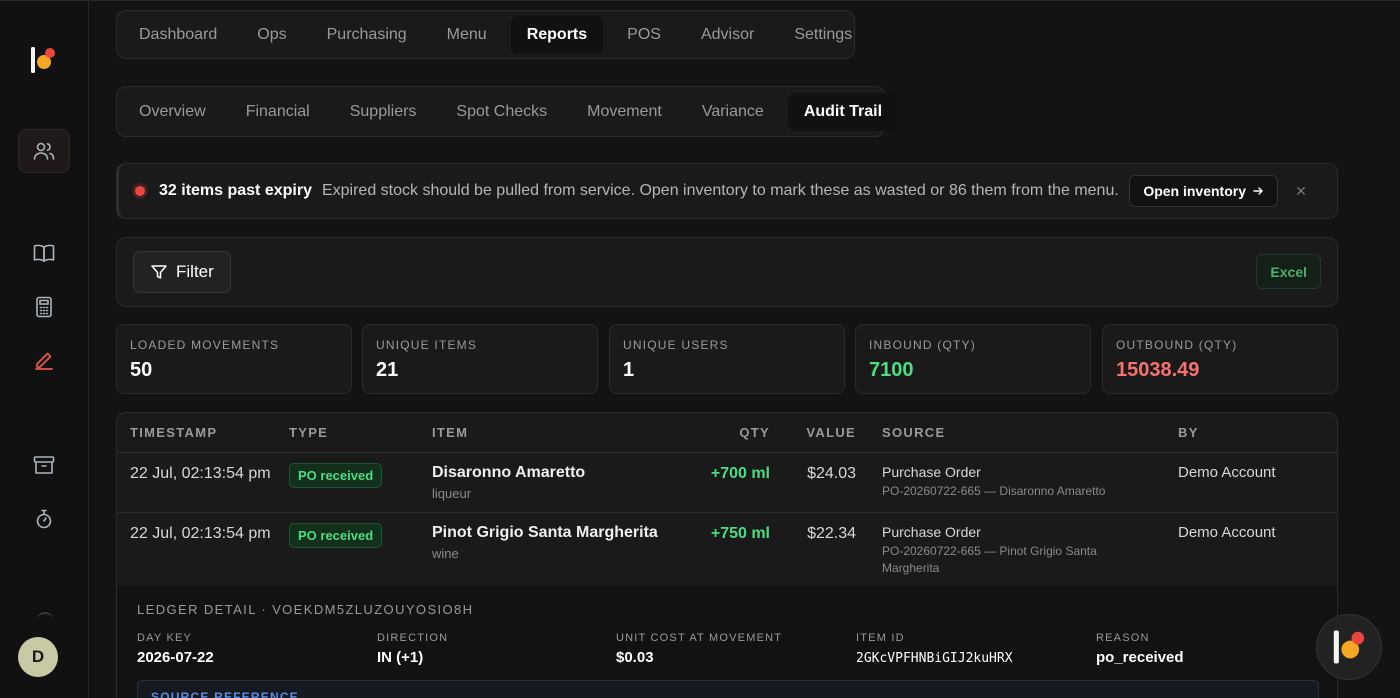  What do you see at coordinates (467, 35) in the screenshot?
I see `tab-menu: Menu` at bounding box center [467, 35].